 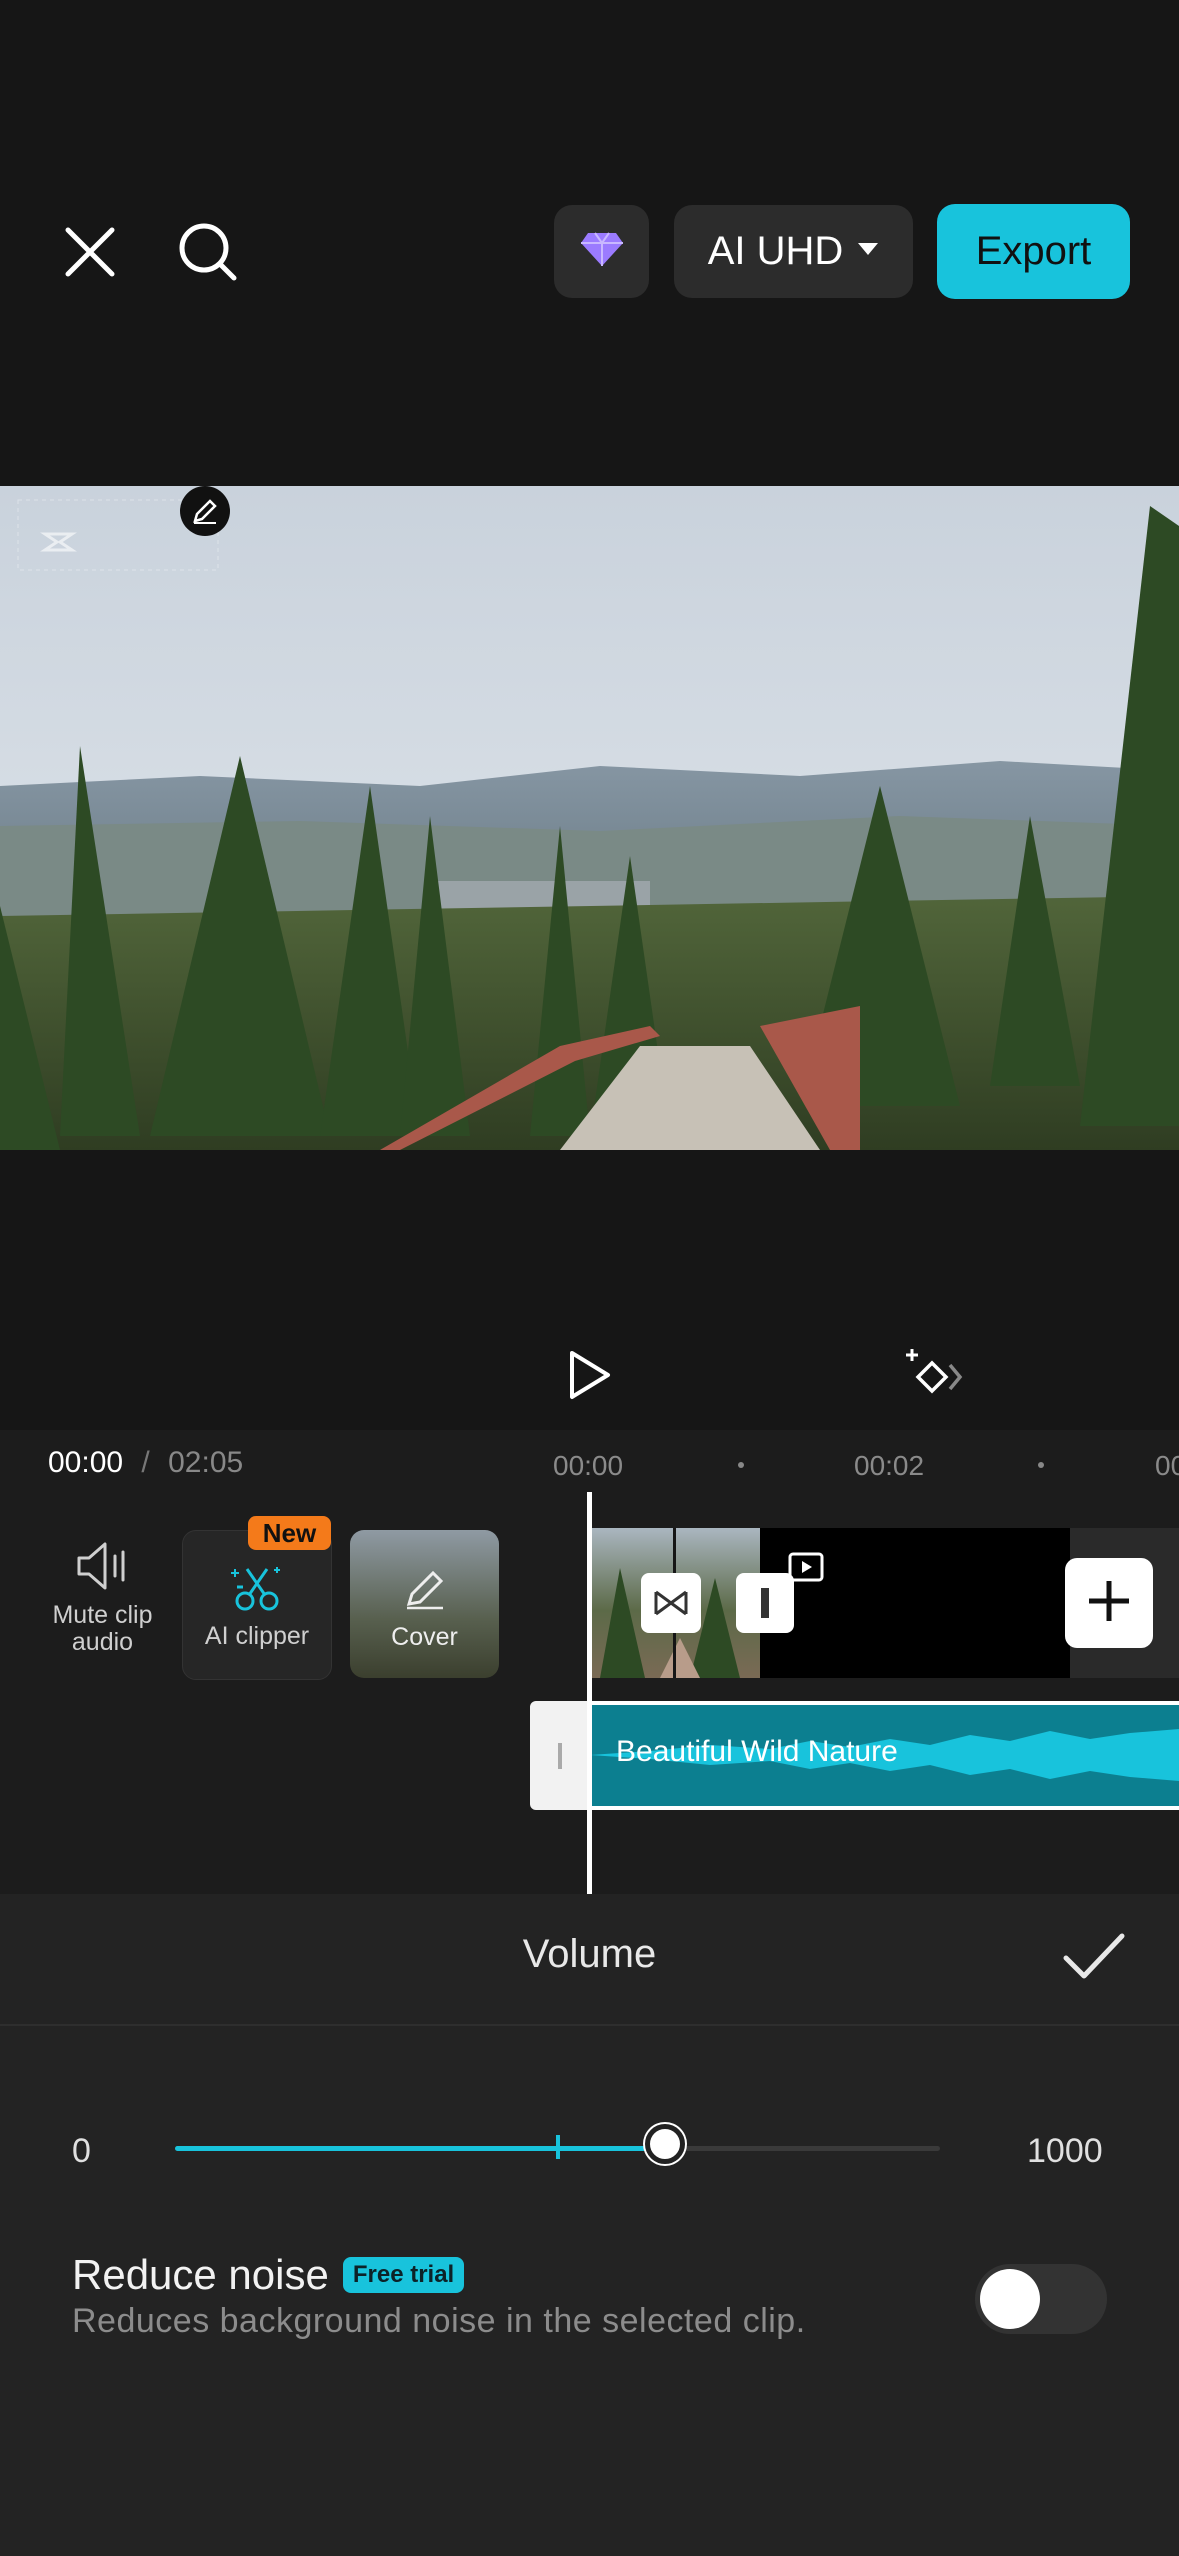 I want to click on playback-controls, so click(x=589, y=1290).